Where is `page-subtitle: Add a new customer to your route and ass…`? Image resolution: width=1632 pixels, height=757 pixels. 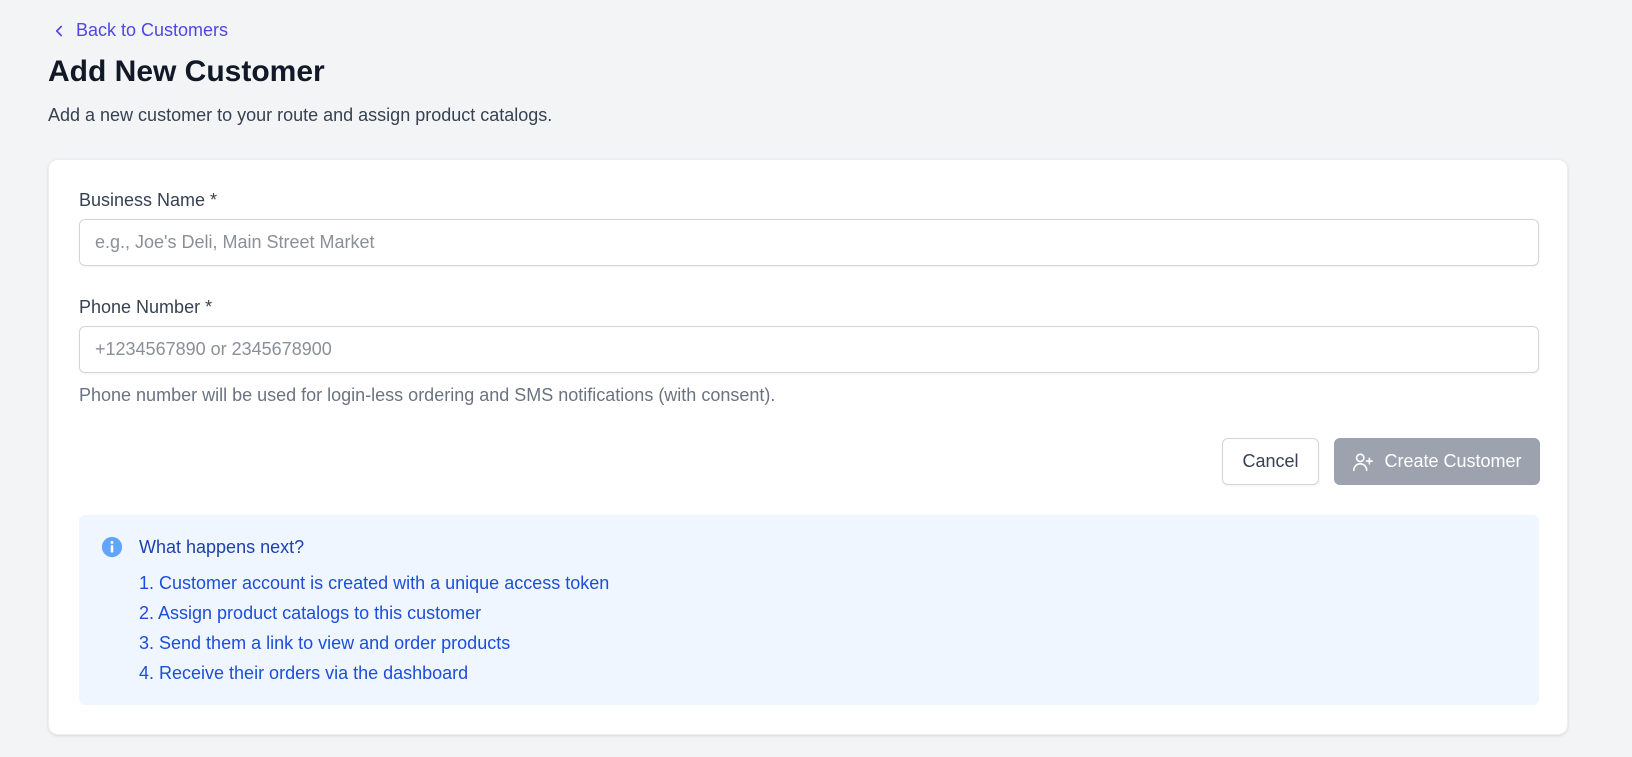 page-subtitle: Add a new customer to your route and ass… is located at coordinates (300, 115).